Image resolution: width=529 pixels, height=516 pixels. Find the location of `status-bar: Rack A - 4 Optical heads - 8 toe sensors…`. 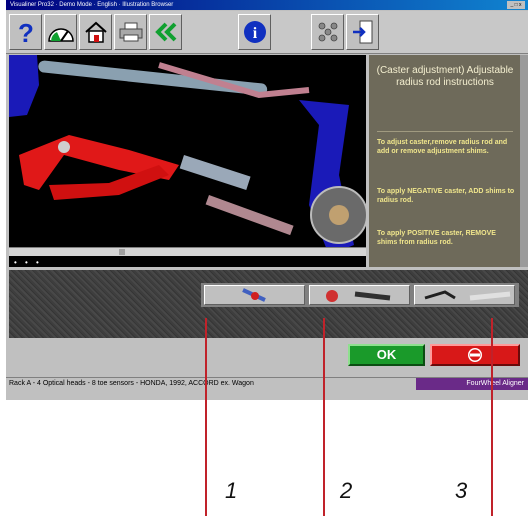

status-bar: Rack A - 4 Optical heads - 8 toe sensors… is located at coordinates (267, 383).